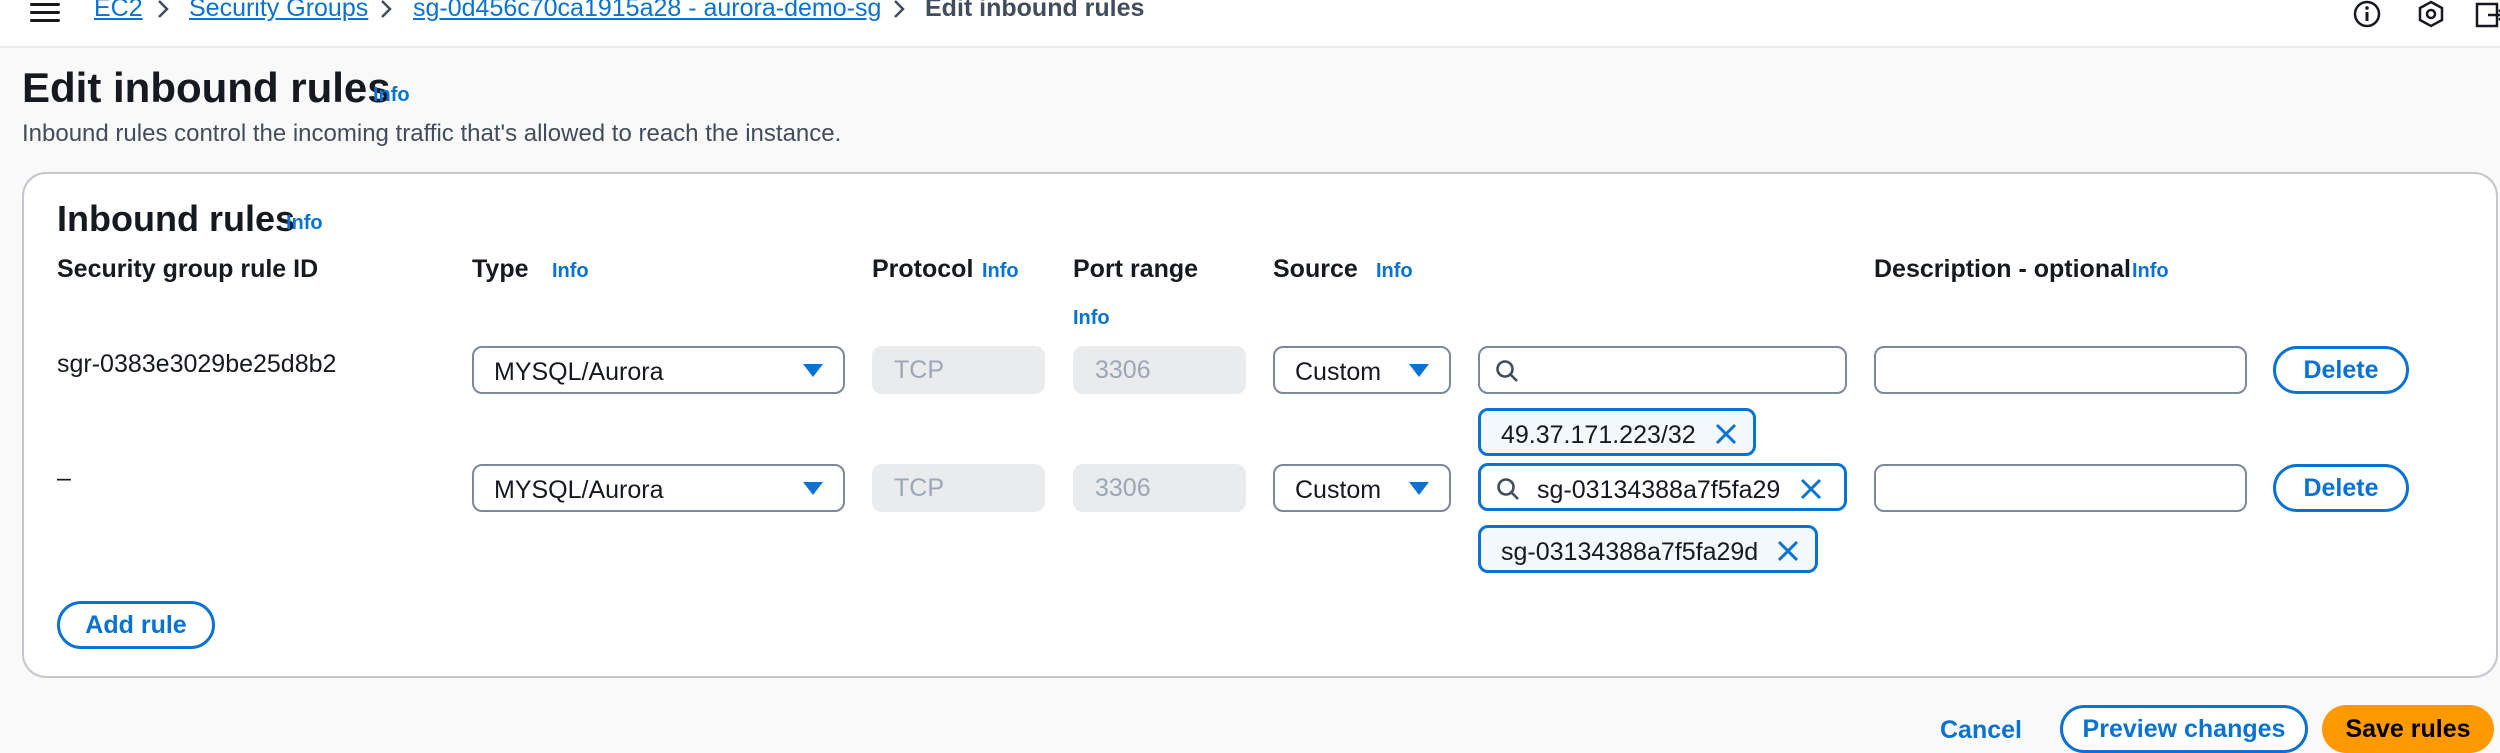  Describe the element at coordinates (47, 14) in the screenshot. I see `menu-icon` at that location.